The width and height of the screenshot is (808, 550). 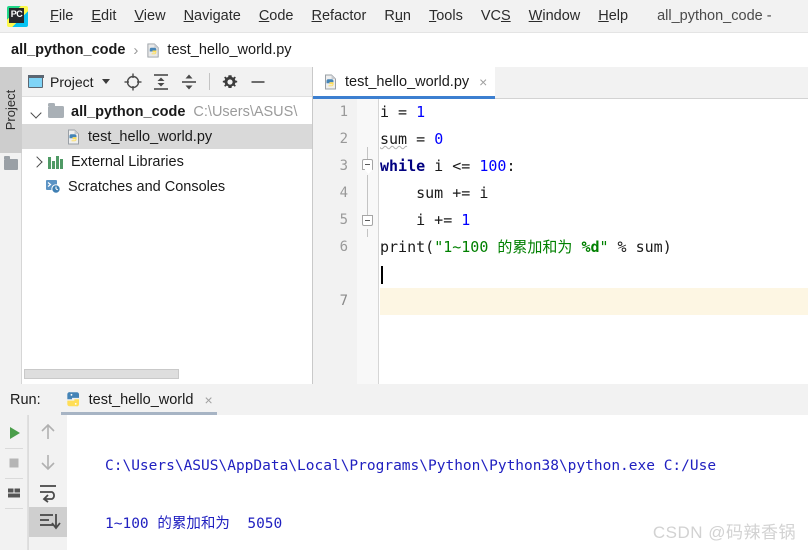 What do you see at coordinates (14, 508) in the screenshot?
I see `toolbar-divider` at bounding box center [14, 508].